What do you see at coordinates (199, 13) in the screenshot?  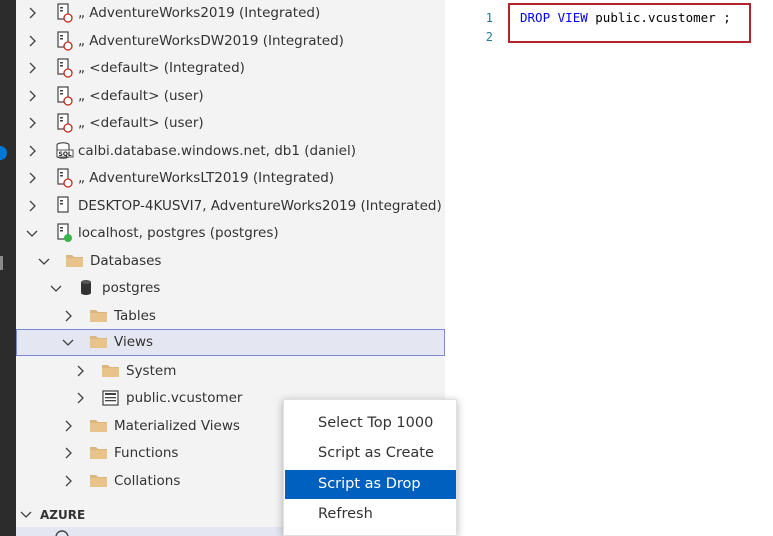 I see `tree-item-label: „ AdventureWorks2019 (Integrated)` at bounding box center [199, 13].